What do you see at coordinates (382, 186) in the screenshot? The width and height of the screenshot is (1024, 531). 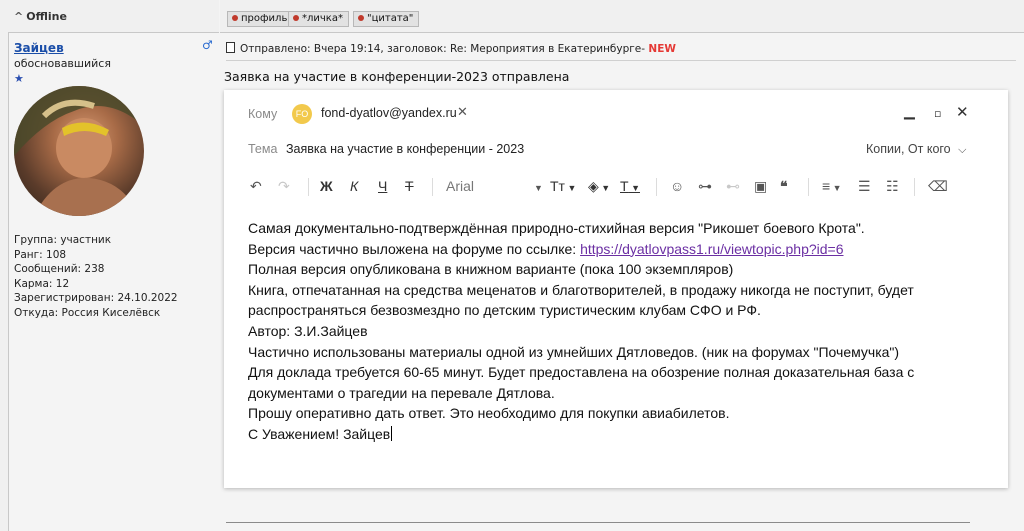 I see `underline-button: Ч` at bounding box center [382, 186].